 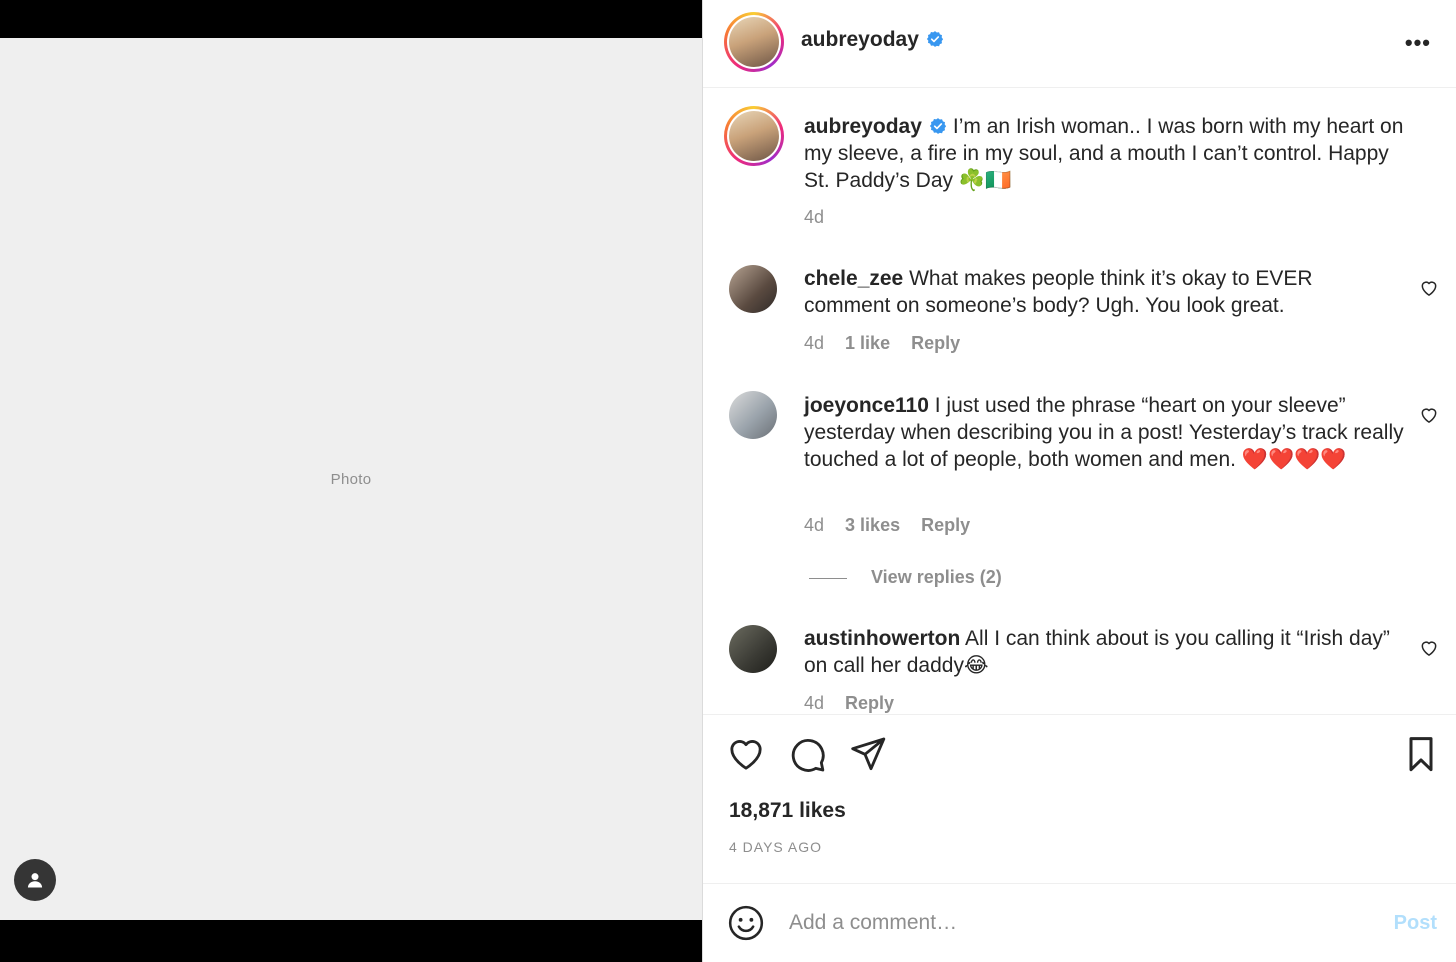 What do you see at coordinates (1069, 923) in the screenshot?
I see `comment-input` at bounding box center [1069, 923].